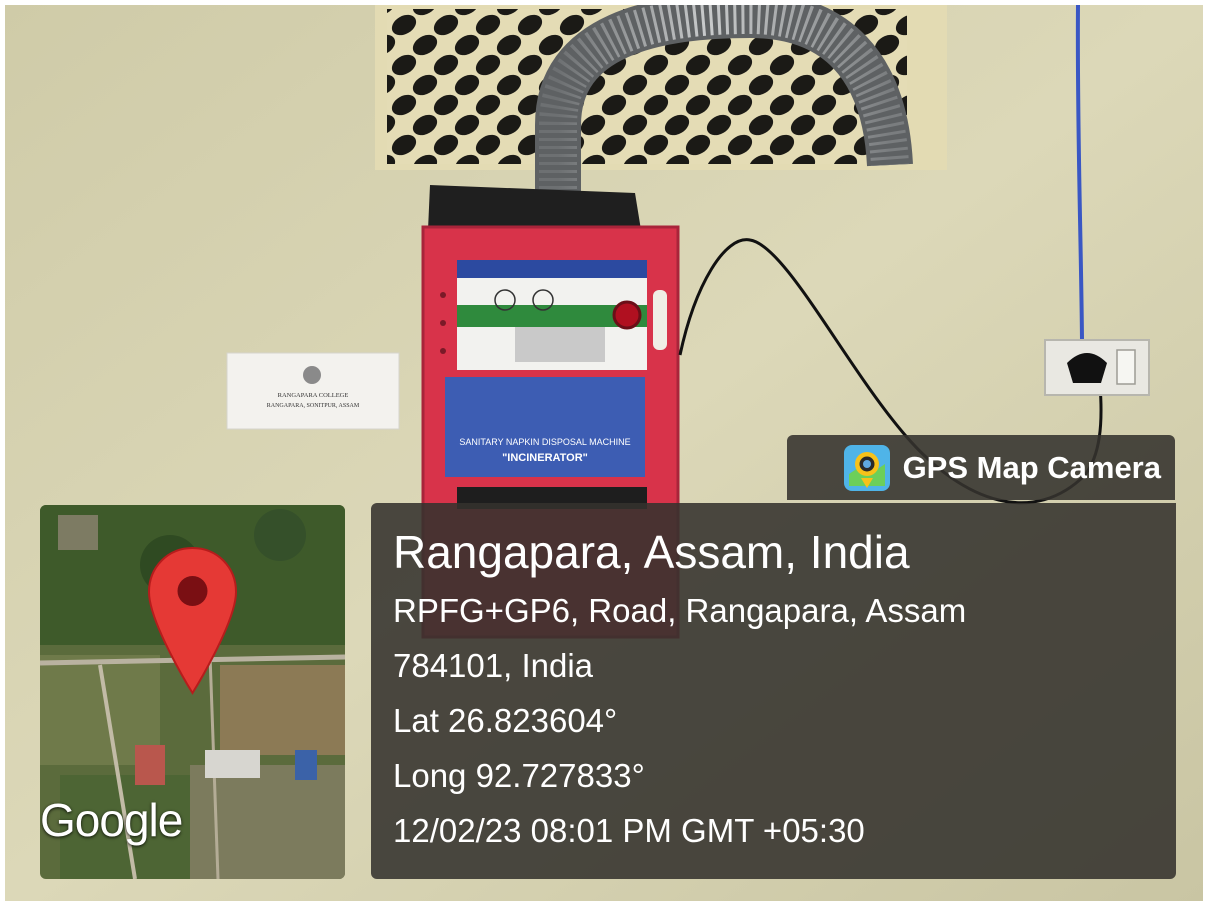 The width and height of the screenshot is (1208, 906). I want to click on address-line-1: RPFG+GP6, Road, Rangapara, Assam, so click(680, 610).